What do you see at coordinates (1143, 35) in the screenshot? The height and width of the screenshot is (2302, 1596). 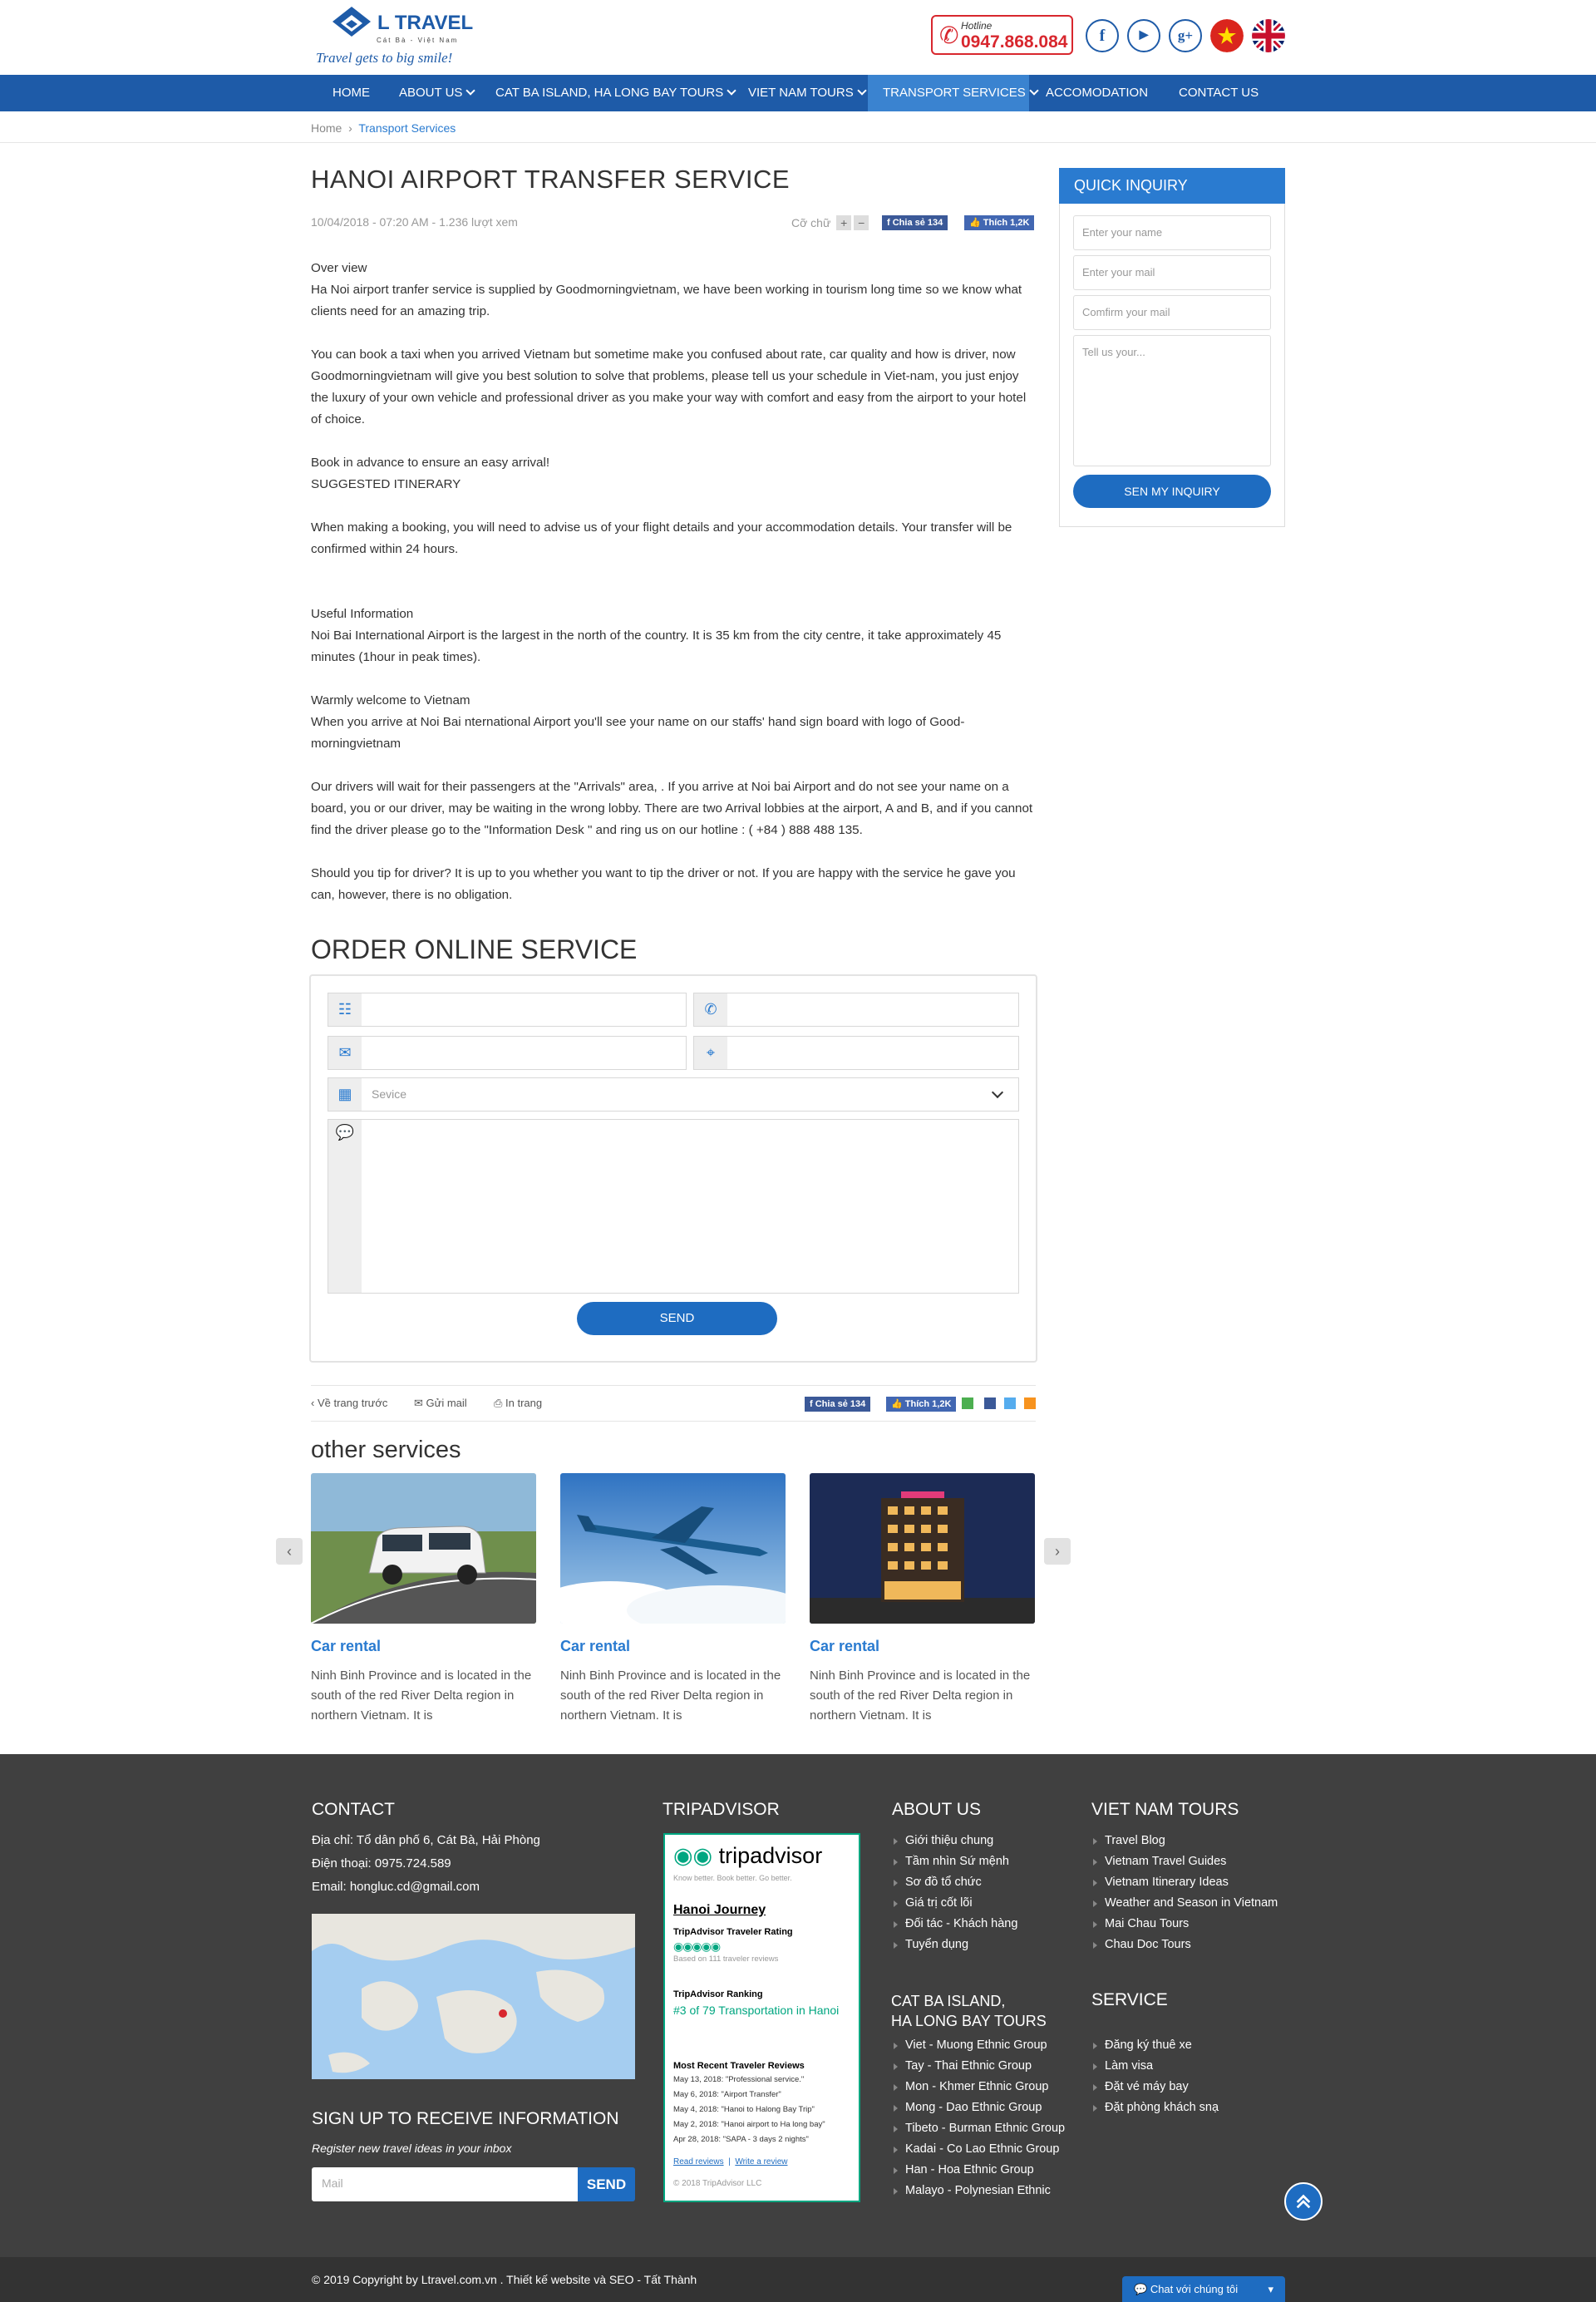 I see `youtube-icon: ▶` at bounding box center [1143, 35].